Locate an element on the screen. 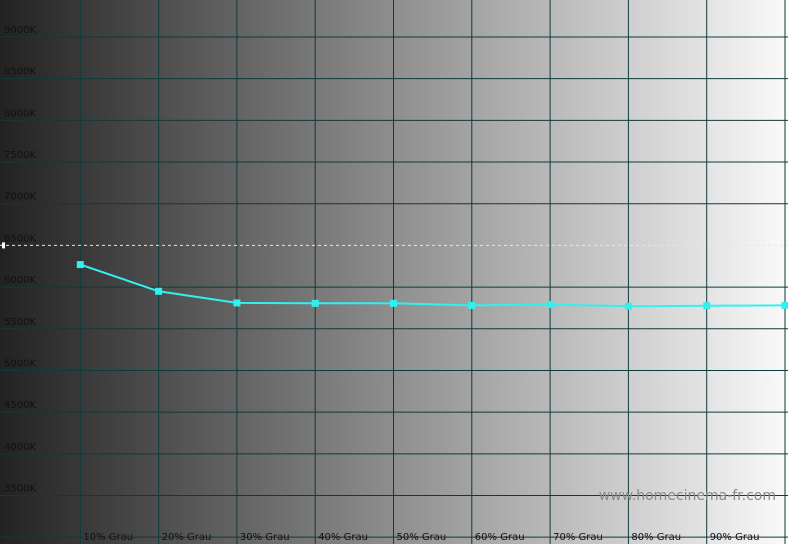  y-tick-label: 6000K is located at coordinates (20, 280).